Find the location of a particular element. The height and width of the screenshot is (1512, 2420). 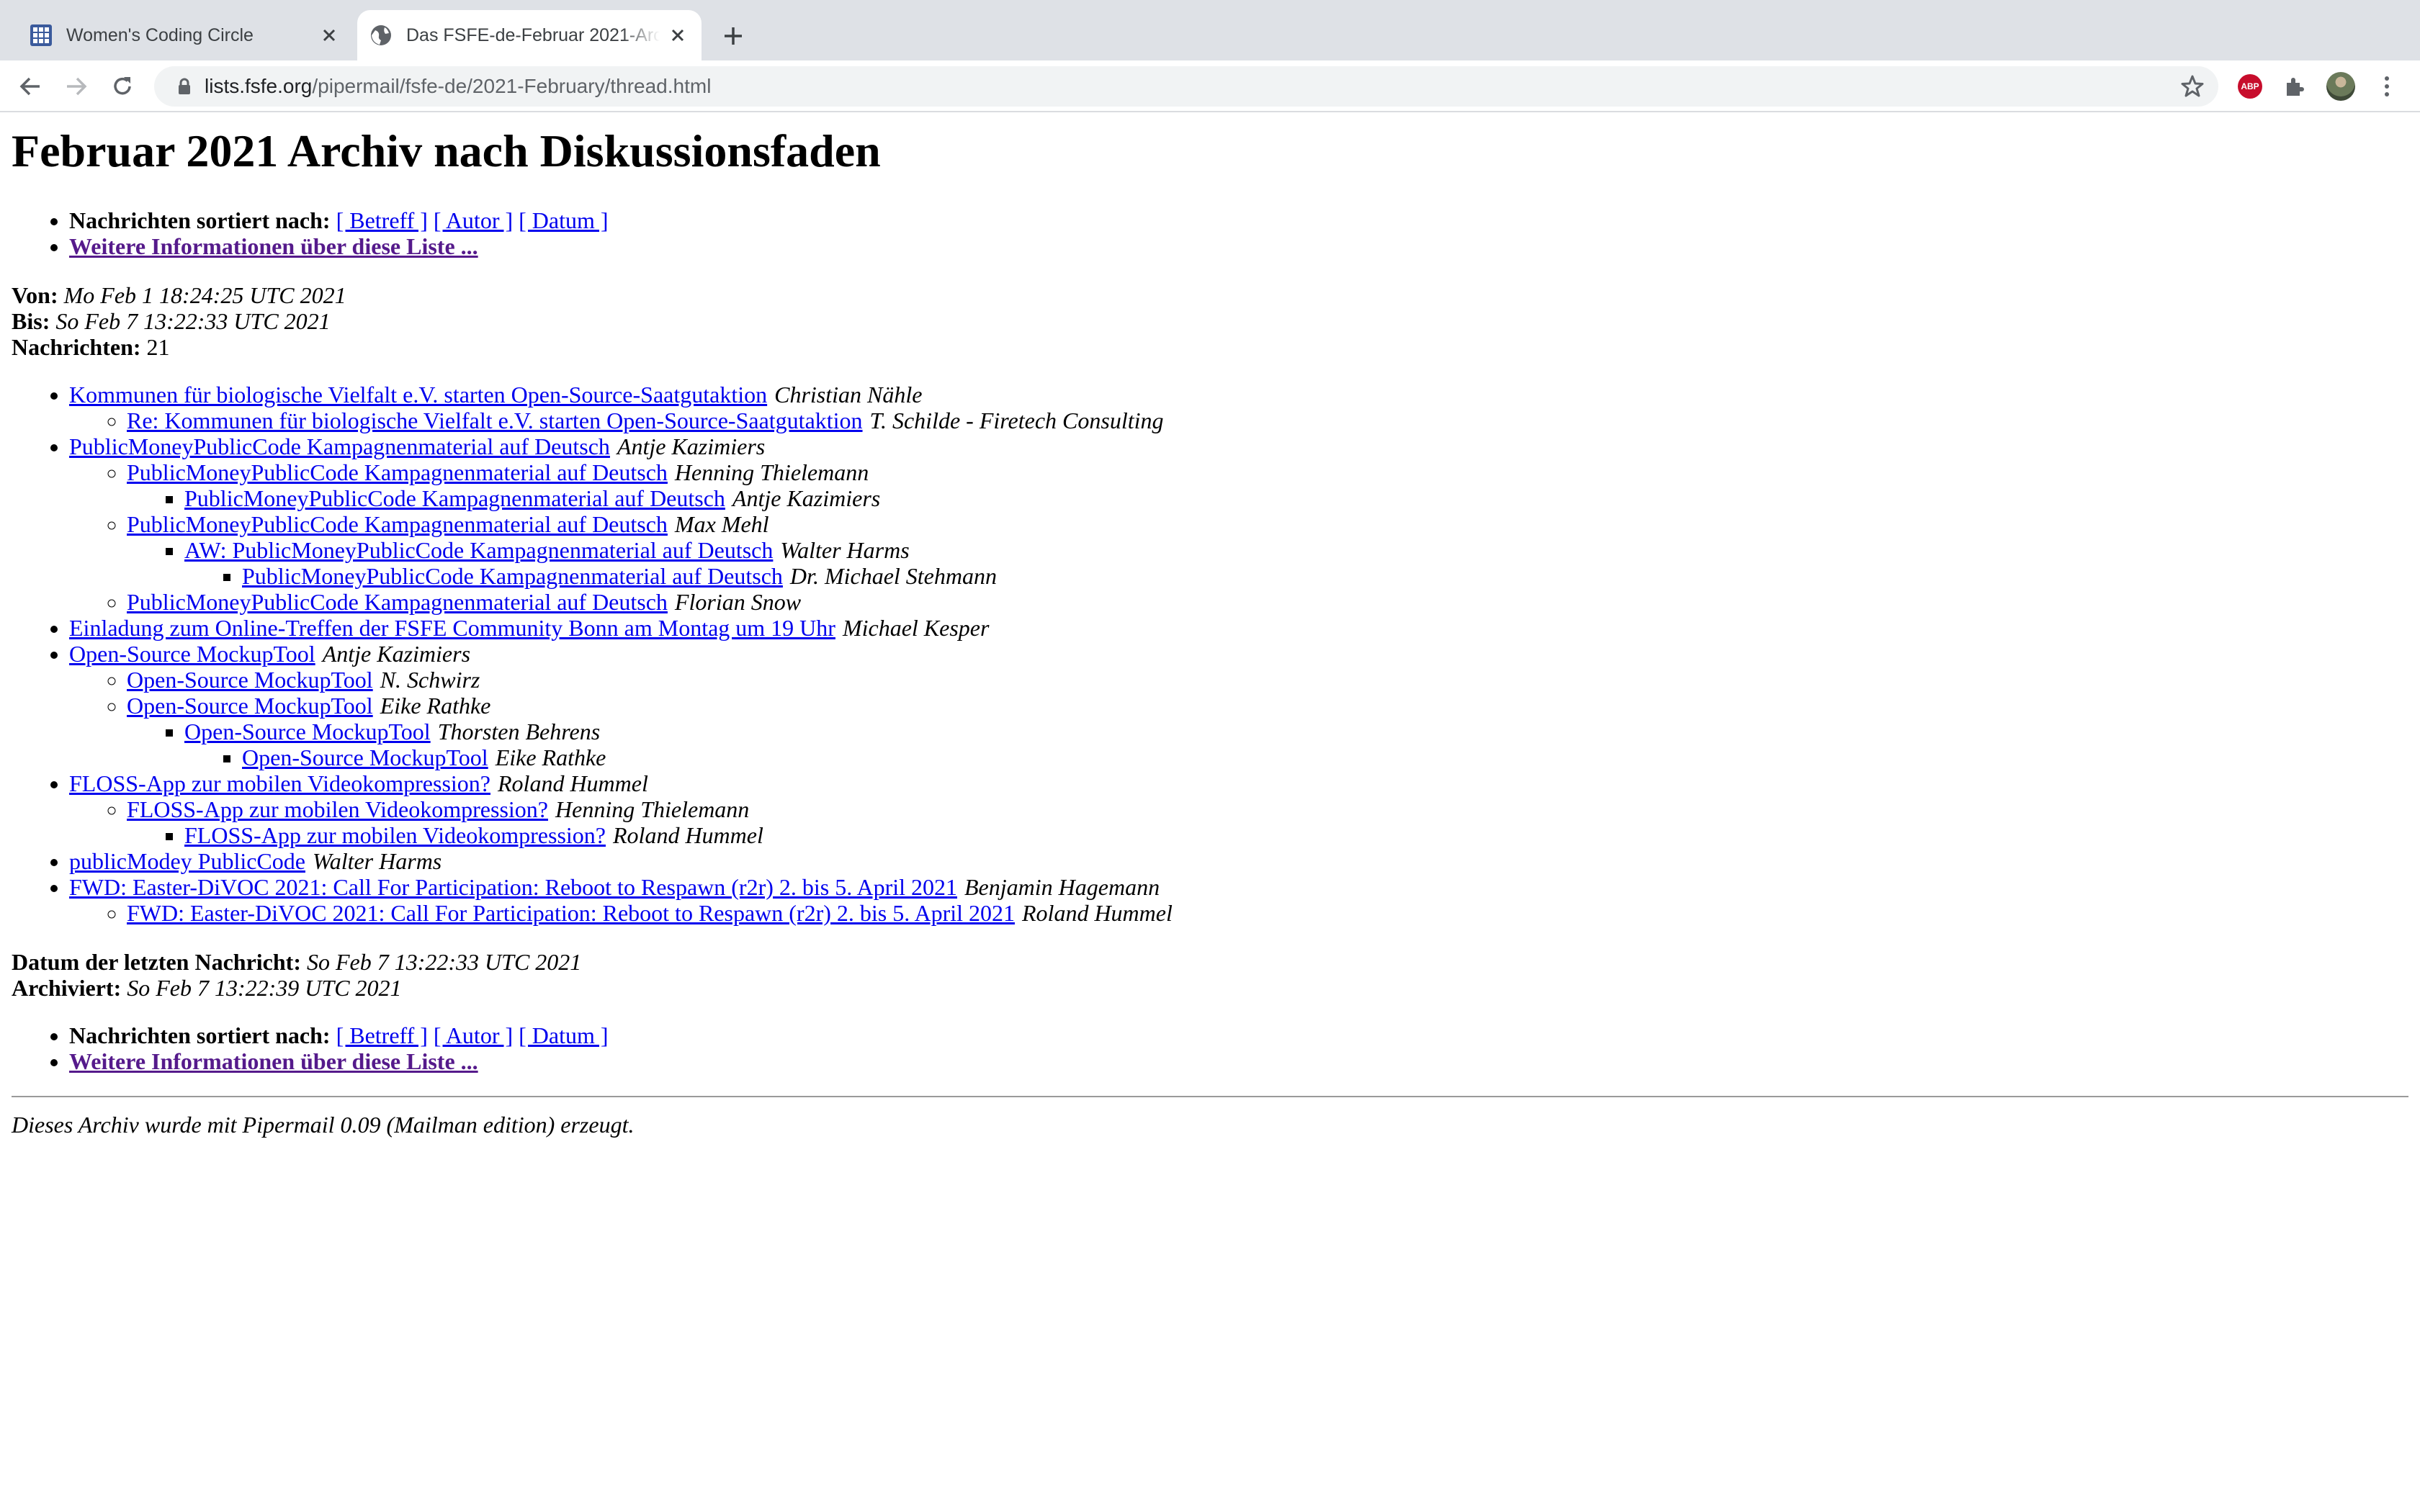

thread-author: N. Schwirz is located at coordinates (430, 680).